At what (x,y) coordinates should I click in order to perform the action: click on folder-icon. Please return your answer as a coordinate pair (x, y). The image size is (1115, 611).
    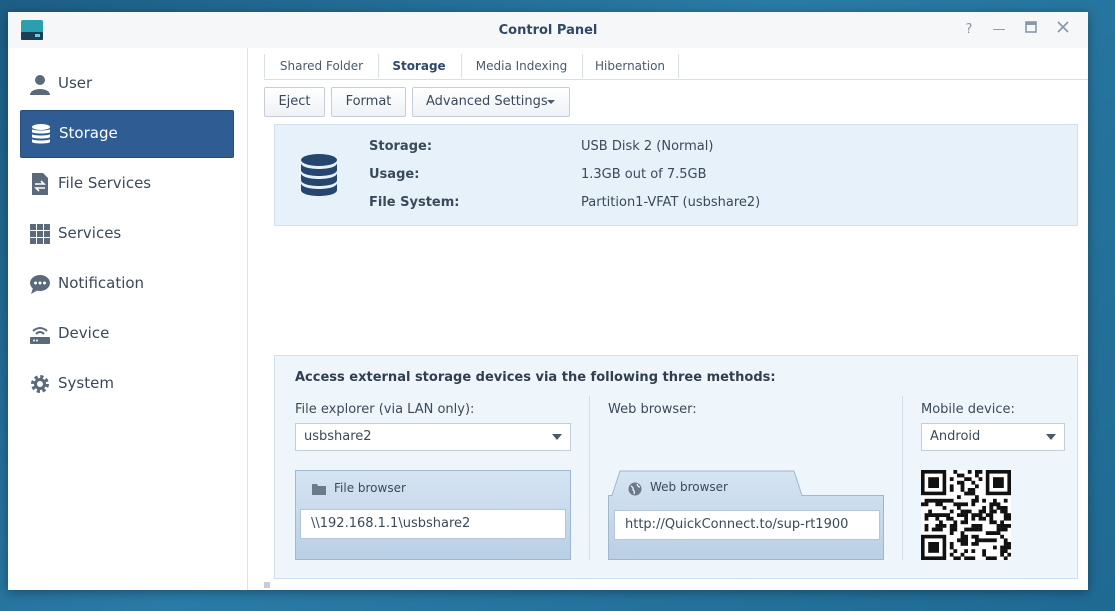
    Looking at the image, I should click on (319, 489).